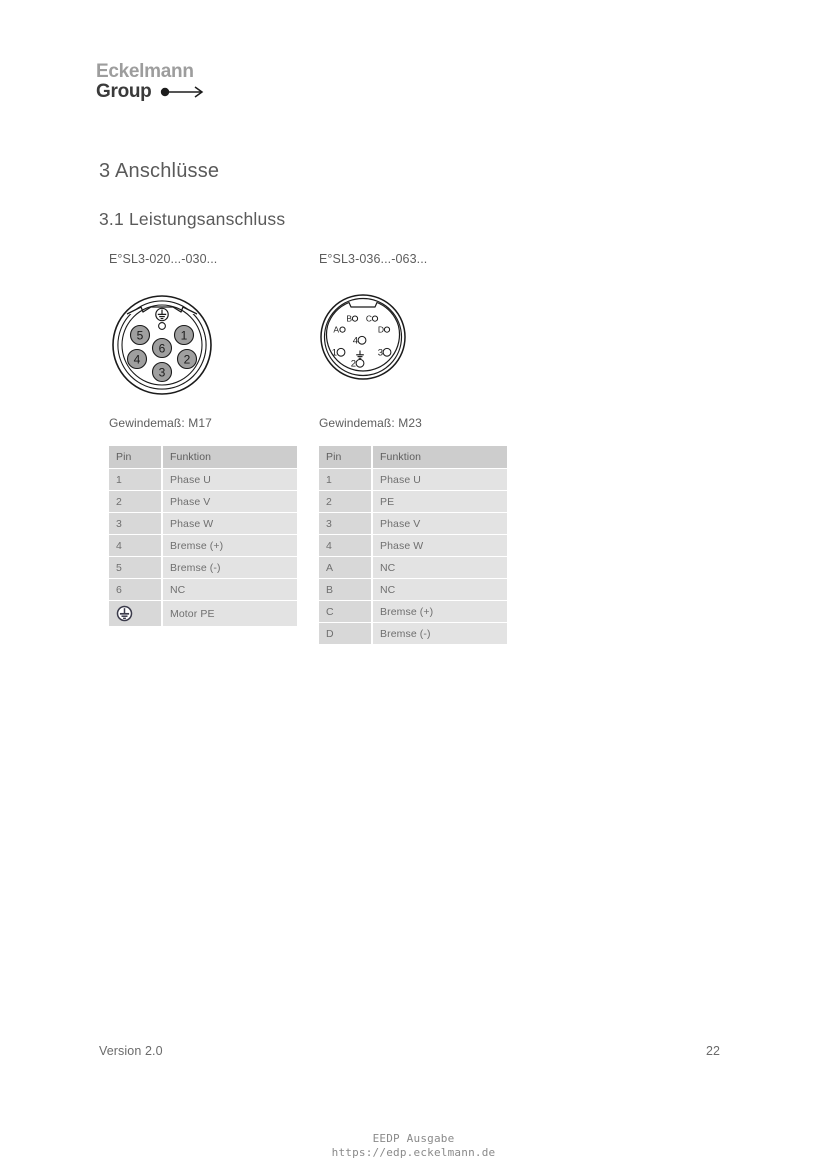  I want to click on section-heading-1: 3 Anschlüsse, so click(159, 171).